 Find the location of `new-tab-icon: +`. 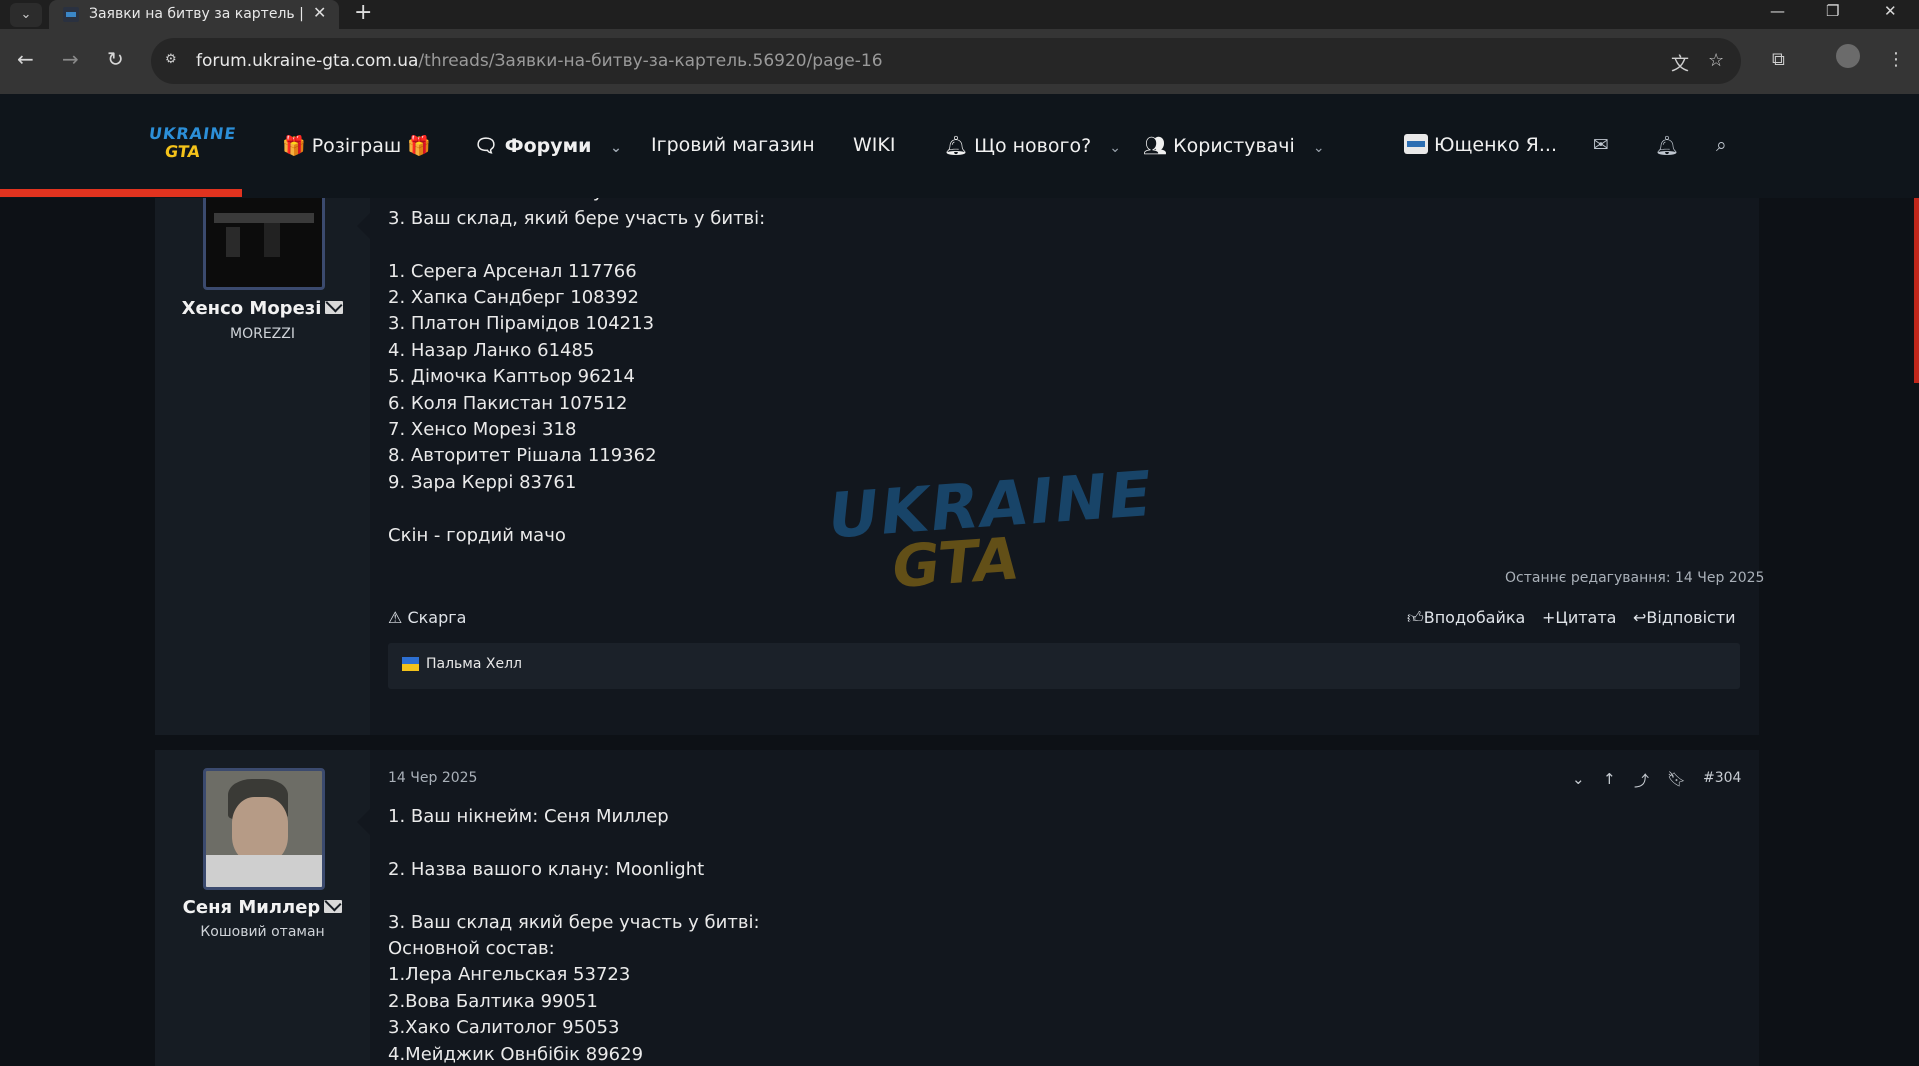

new-tab-icon: + is located at coordinates (363, 13).